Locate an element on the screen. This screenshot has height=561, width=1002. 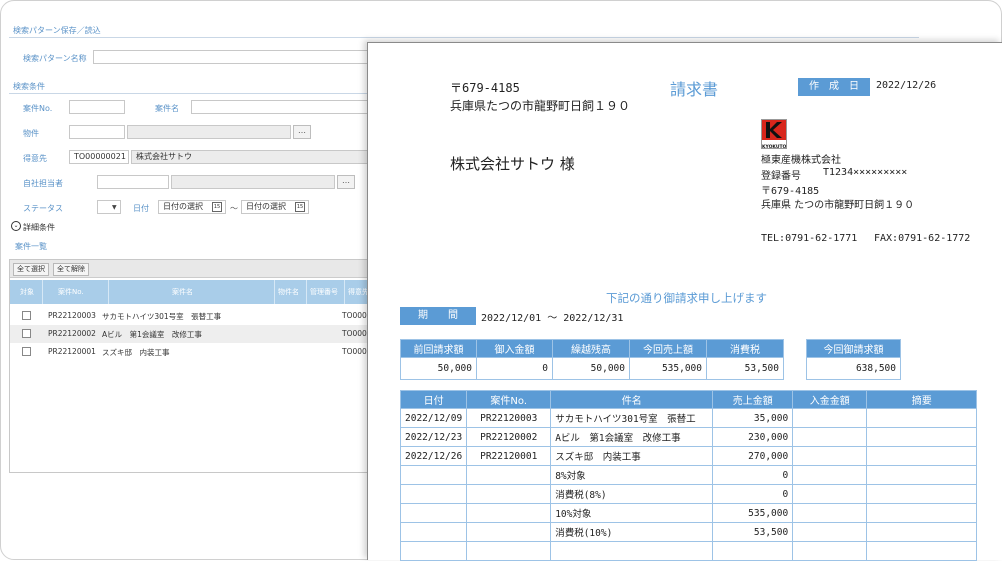
detail-header: 案件No. is located at coordinates (509, 399).